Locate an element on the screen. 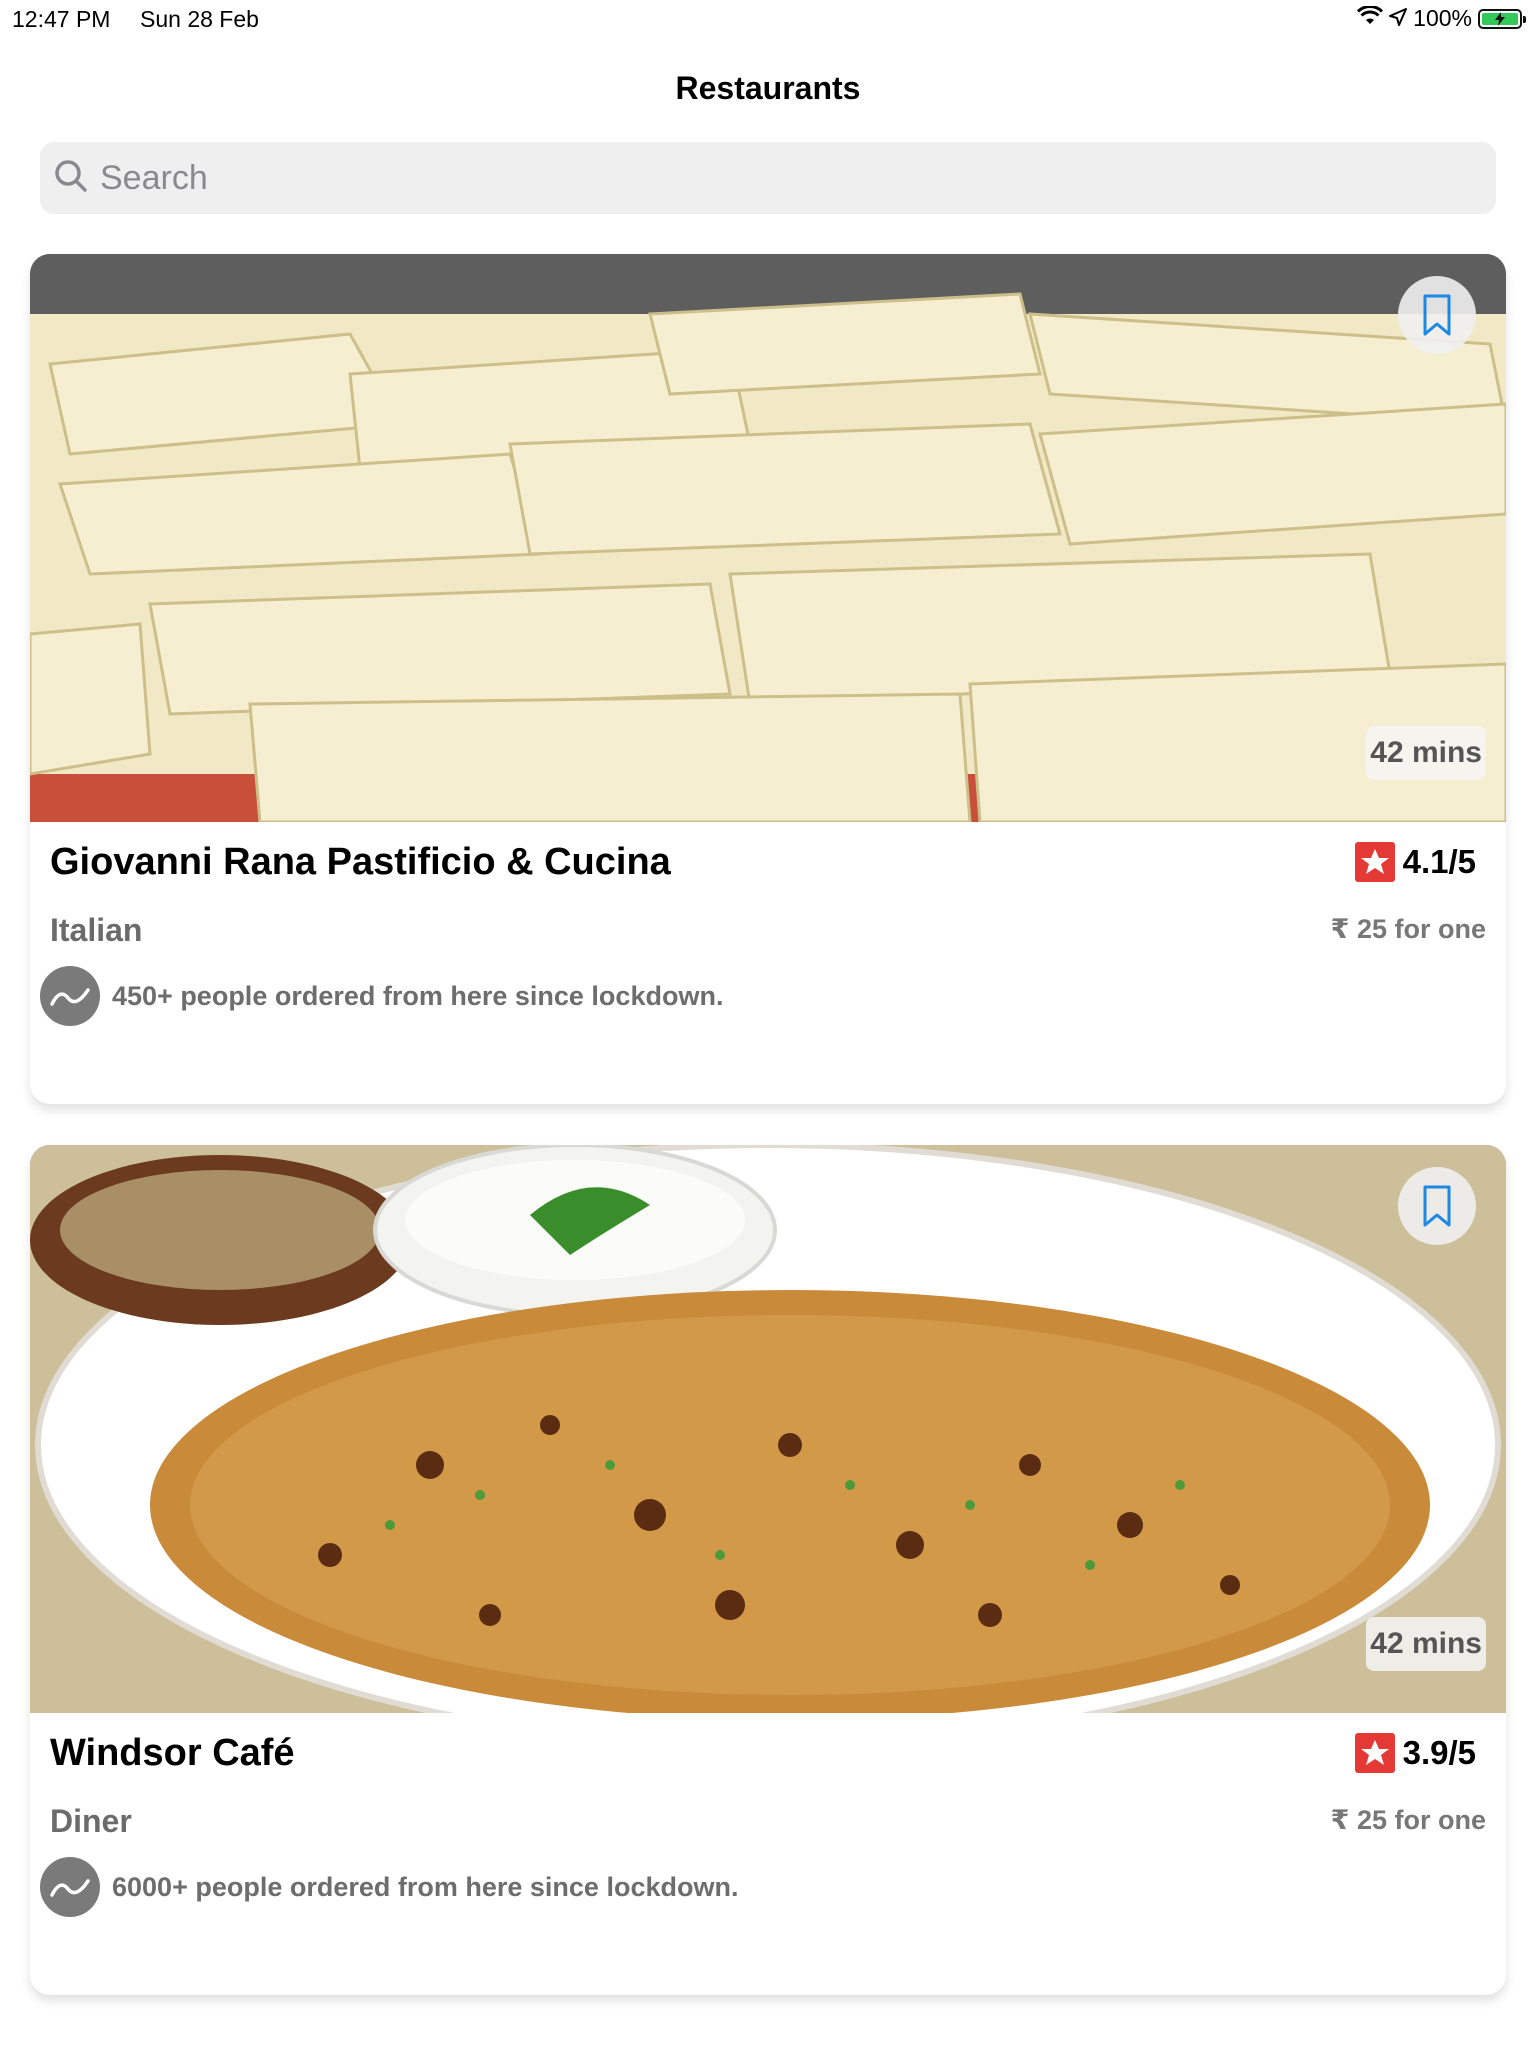 The height and width of the screenshot is (2048, 1536). wifi-icon is located at coordinates (1370, 18).